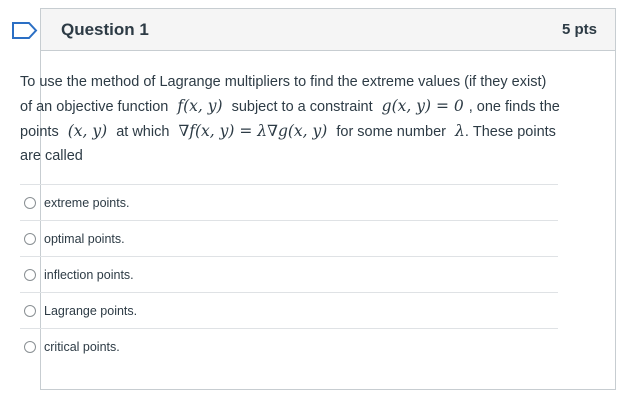 The height and width of the screenshot is (407, 642). What do you see at coordinates (289, 202) in the screenshot?
I see `answer-option: extreme points.` at bounding box center [289, 202].